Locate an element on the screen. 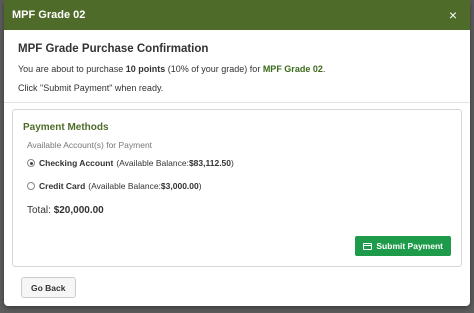 Image resolution: width=474 pixels, height=313 pixels. close-icon: × is located at coordinates (453, 15).